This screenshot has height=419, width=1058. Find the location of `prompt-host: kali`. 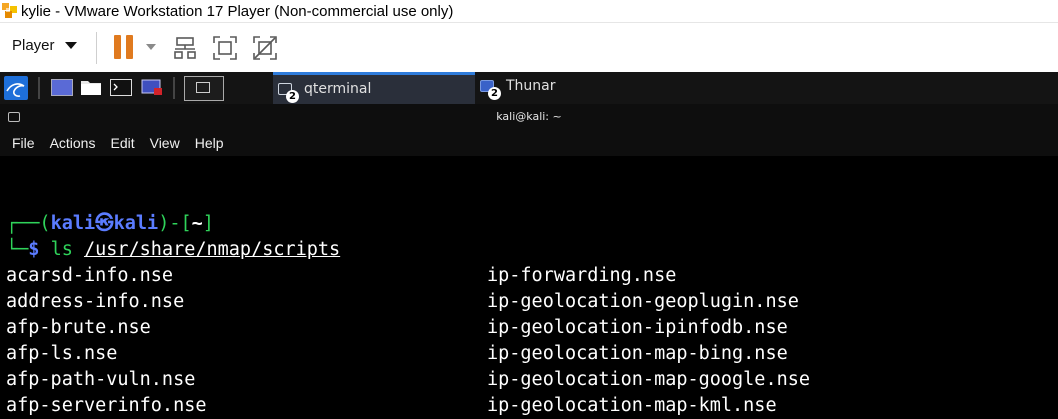

prompt-host: kali is located at coordinates (136, 223).